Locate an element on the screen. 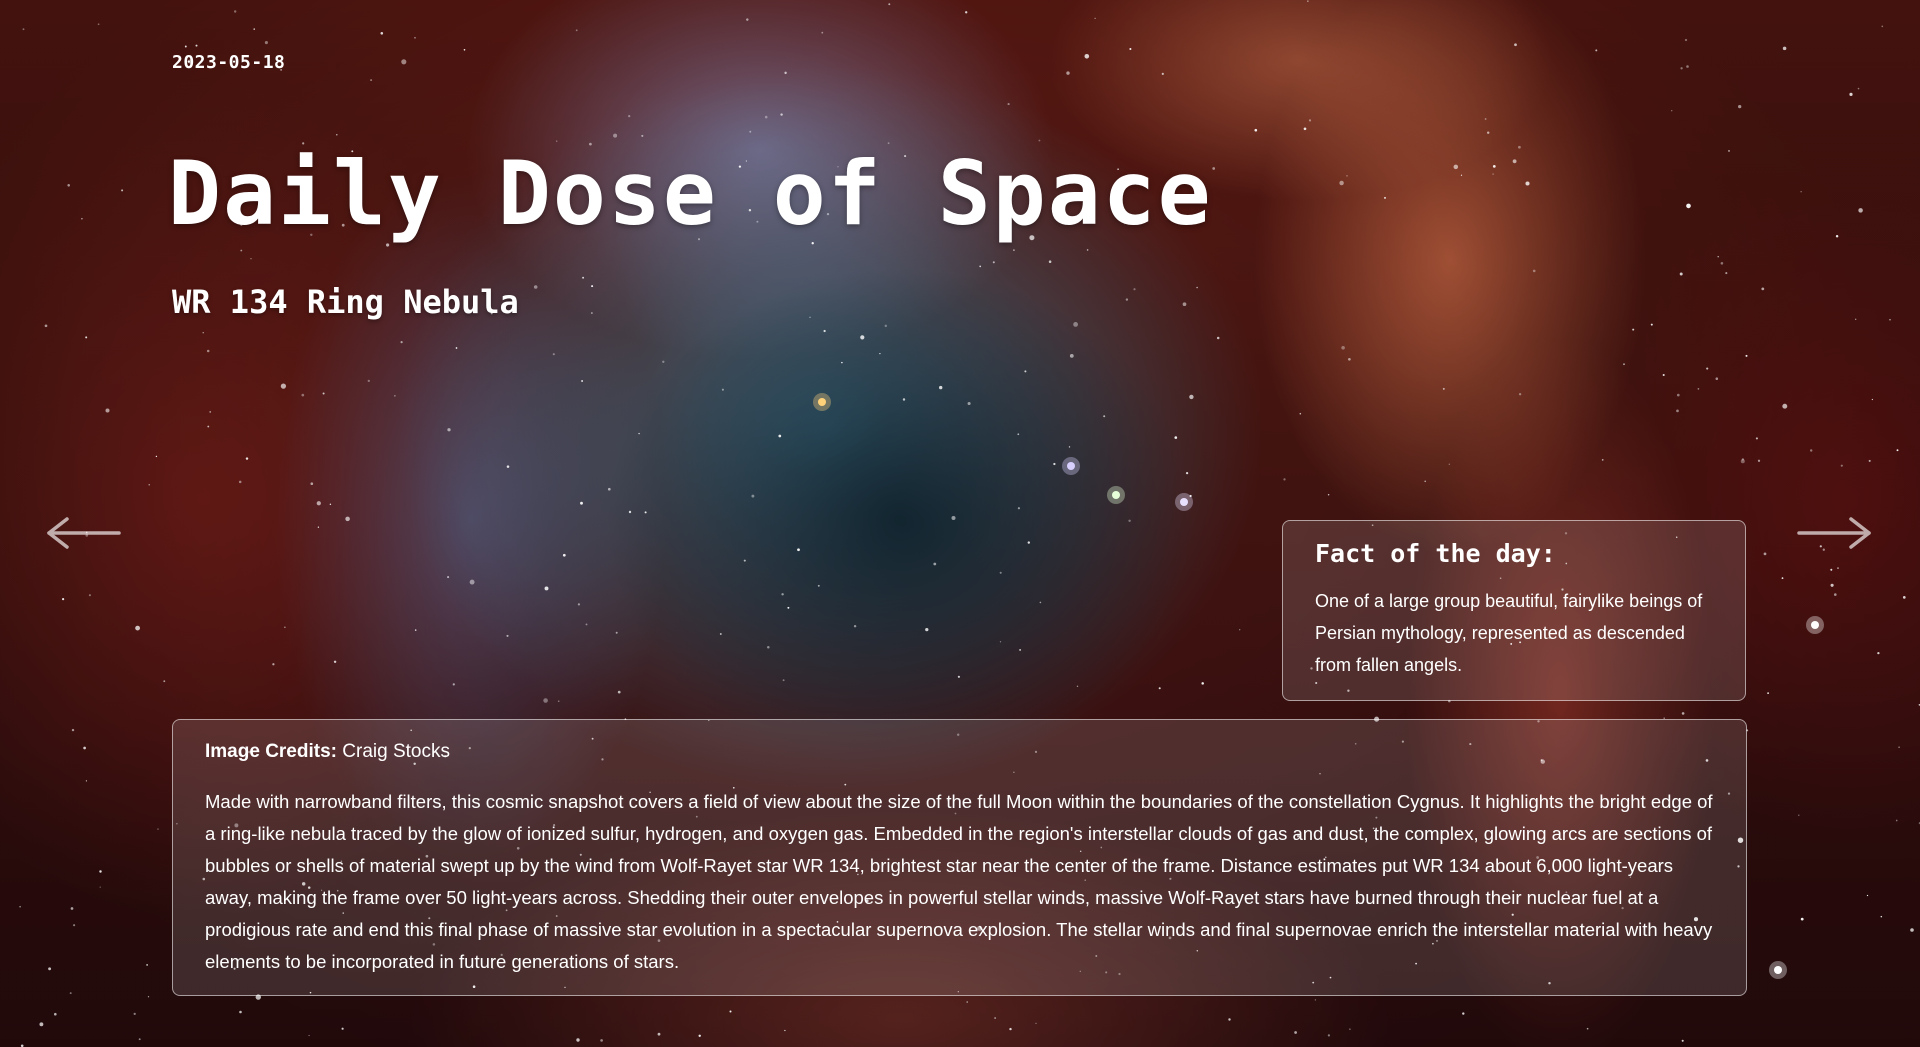  fact-heading: Fact of the day: is located at coordinates (1435, 553).